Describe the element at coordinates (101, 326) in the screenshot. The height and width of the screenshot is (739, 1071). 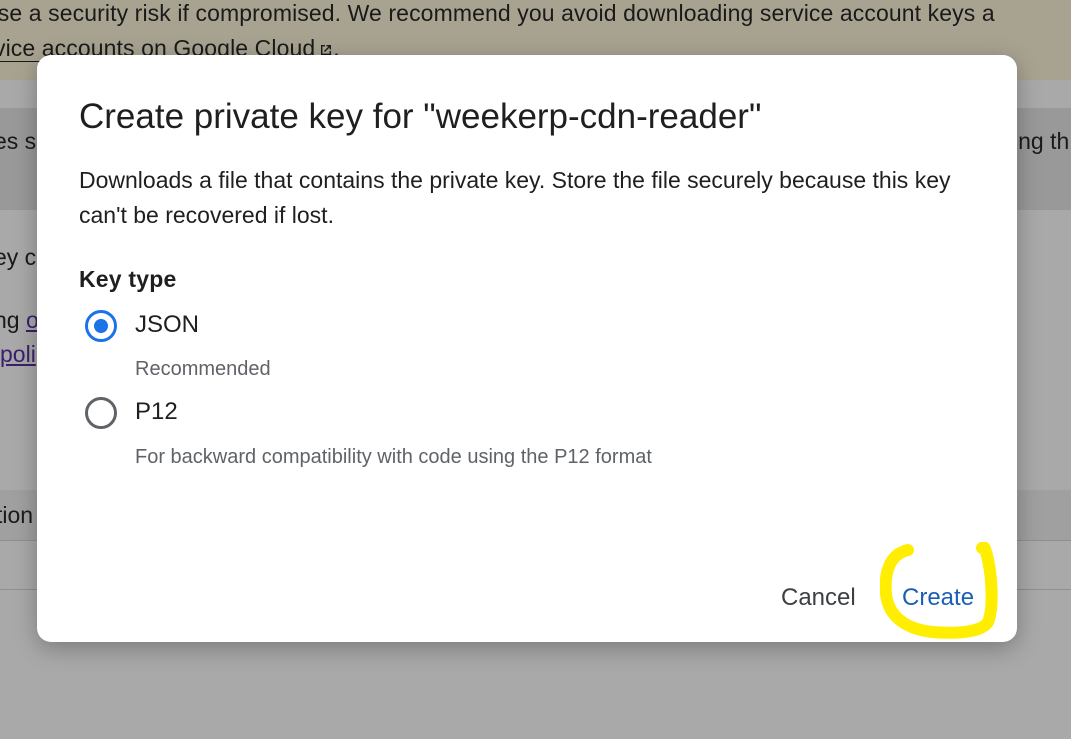
I see `json-radio-button` at that location.